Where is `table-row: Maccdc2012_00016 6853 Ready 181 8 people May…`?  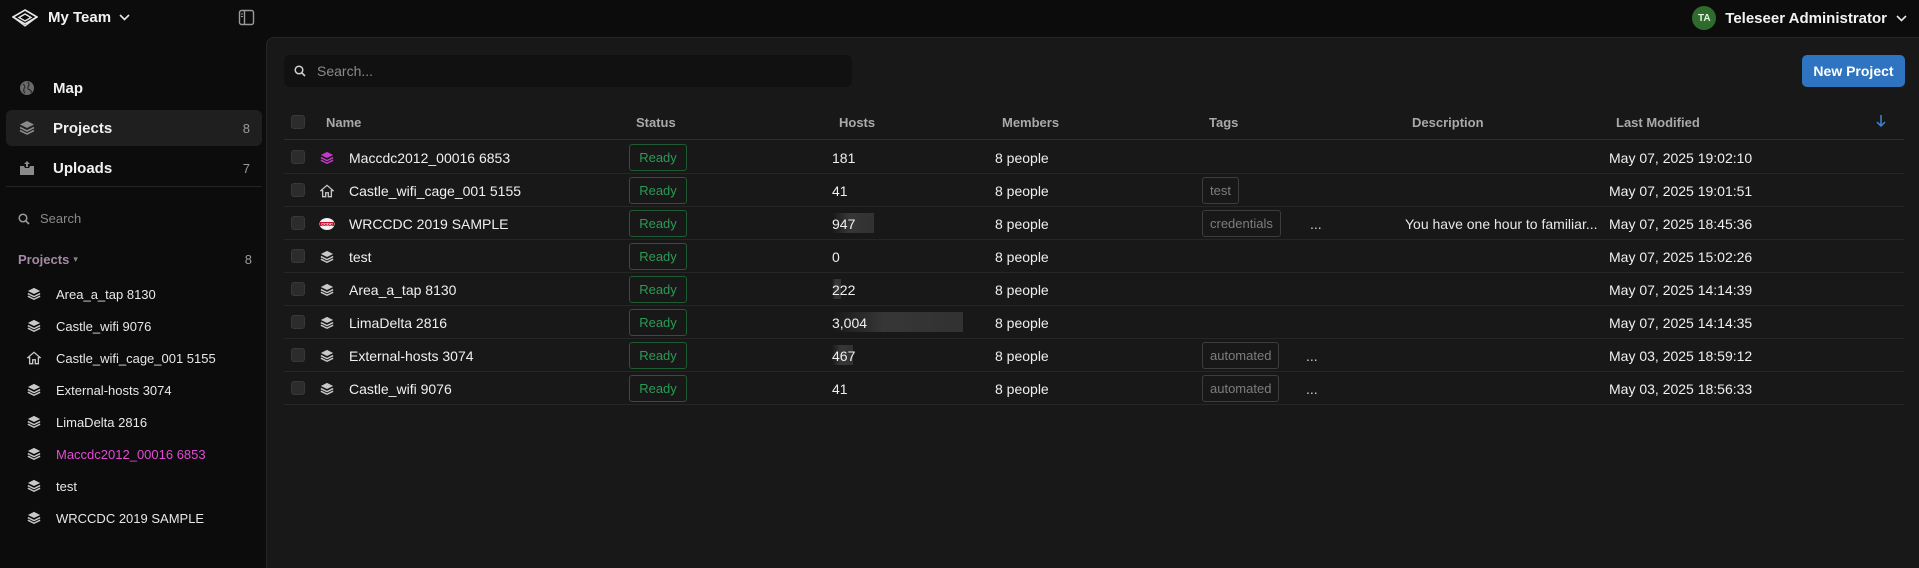 table-row: Maccdc2012_00016 6853 Ready 181 8 people May… is located at coordinates (1094, 157).